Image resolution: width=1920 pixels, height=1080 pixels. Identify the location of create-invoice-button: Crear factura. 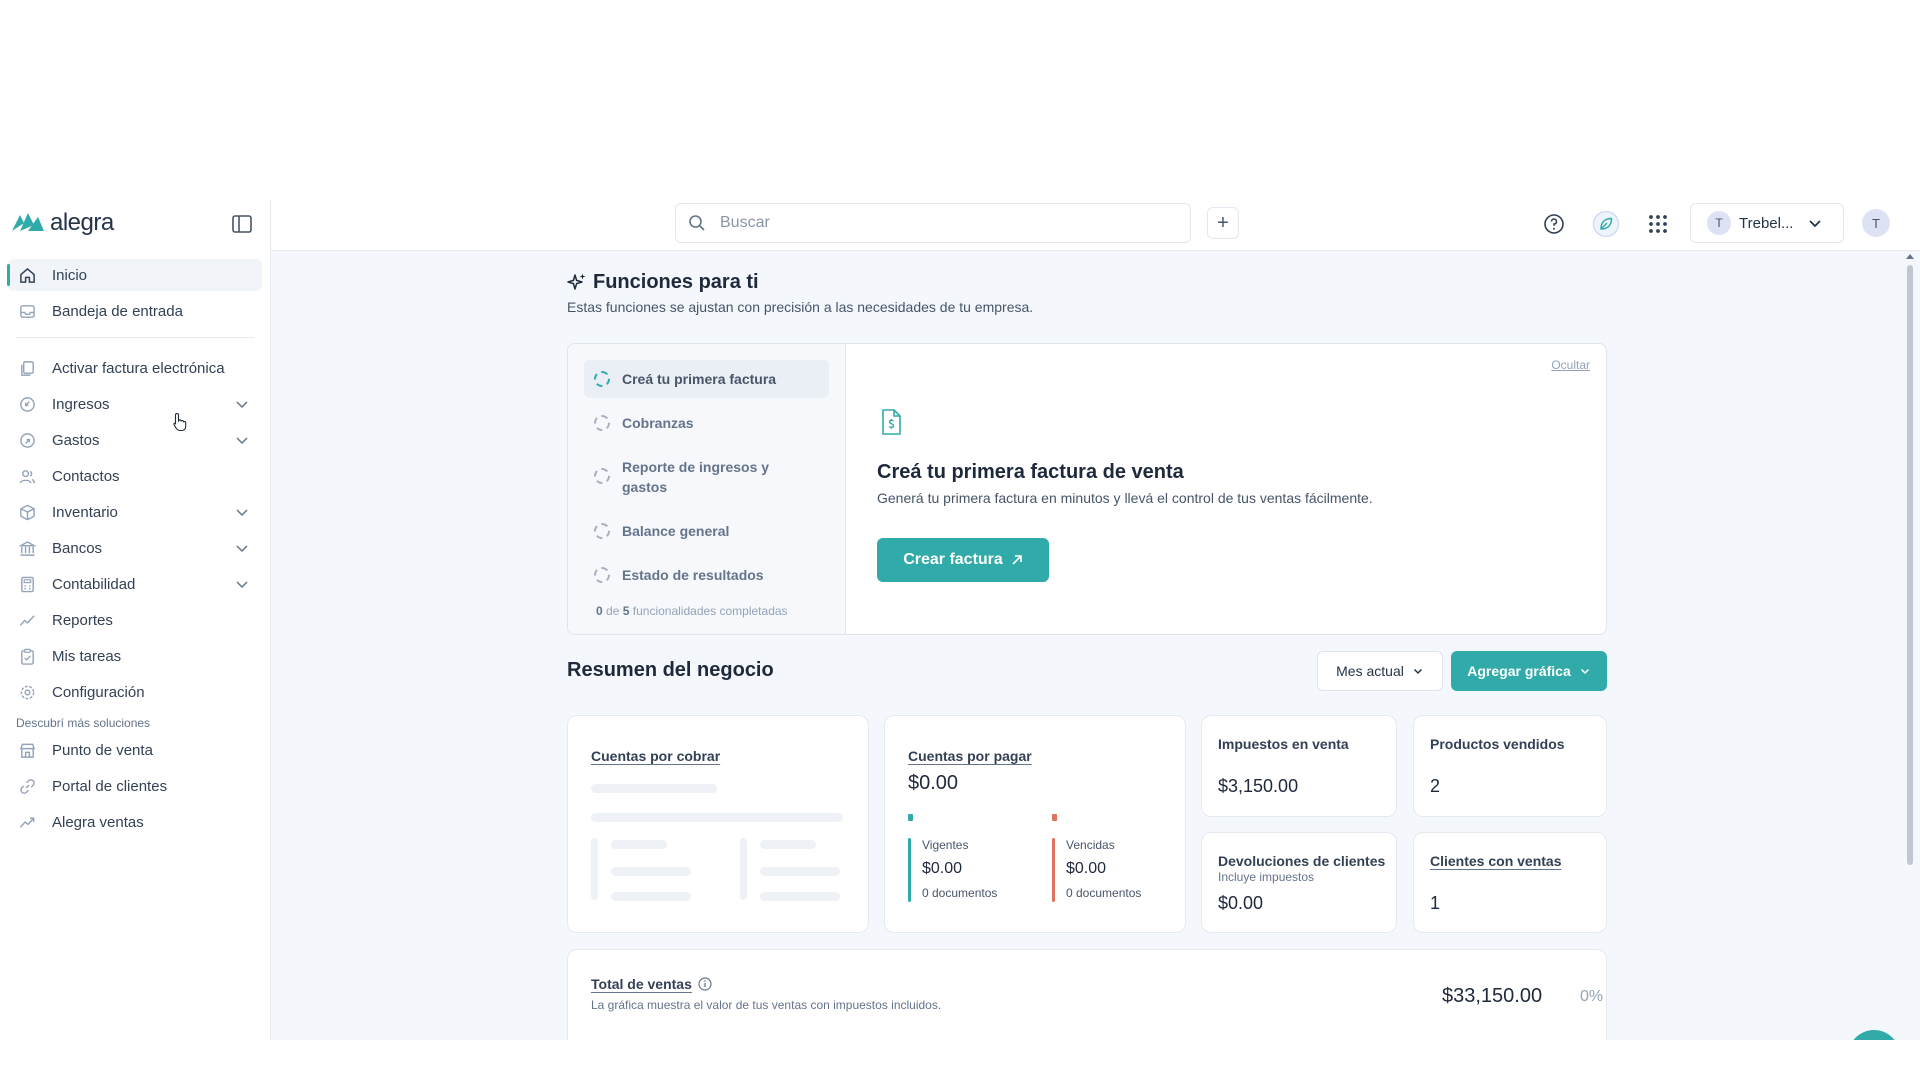
(963, 560).